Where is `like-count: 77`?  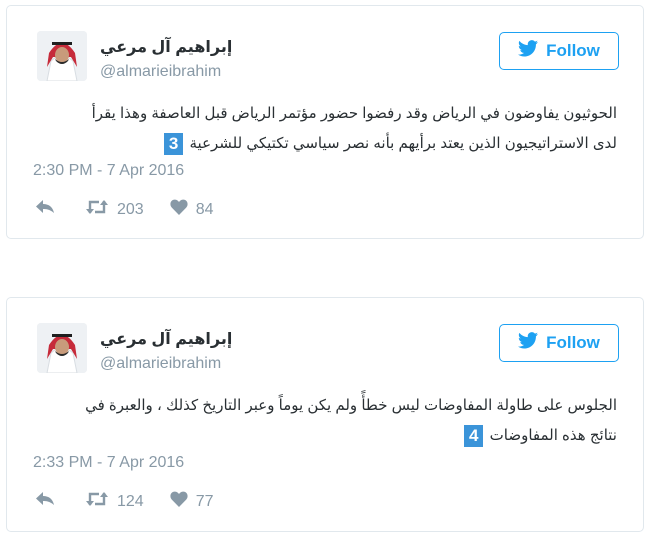
like-count: 77 is located at coordinates (204, 501).